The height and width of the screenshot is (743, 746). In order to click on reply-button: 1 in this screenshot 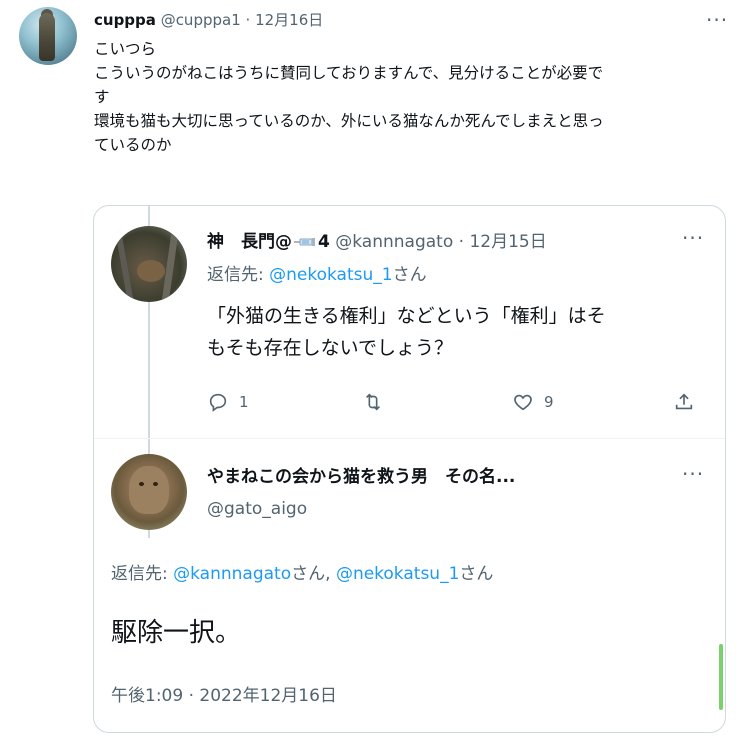, I will do `click(228, 402)`.